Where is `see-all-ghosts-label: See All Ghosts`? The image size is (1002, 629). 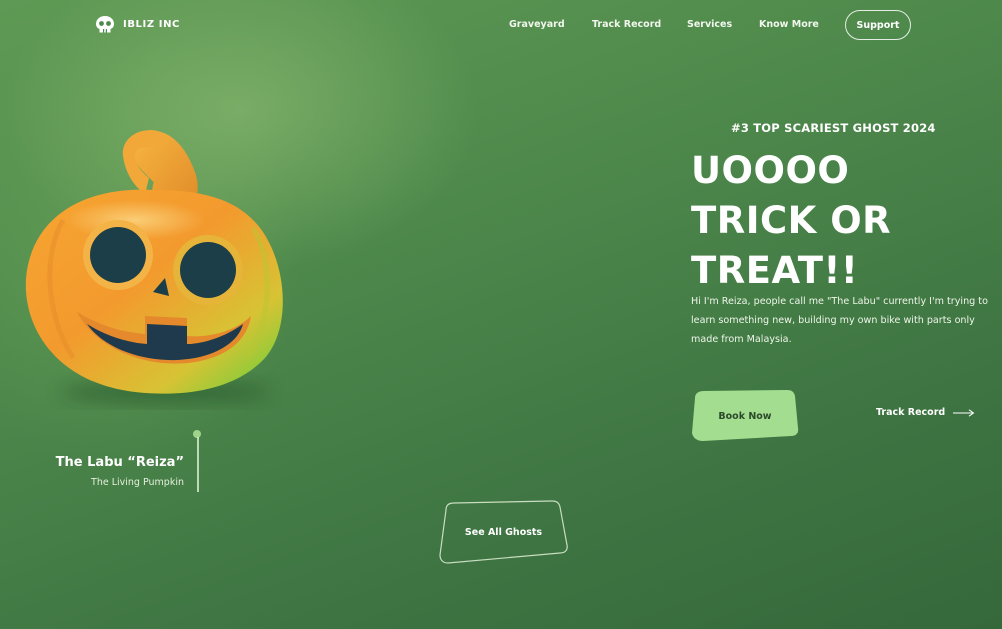
see-all-ghosts-label: See All Ghosts is located at coordinates (503, 532).